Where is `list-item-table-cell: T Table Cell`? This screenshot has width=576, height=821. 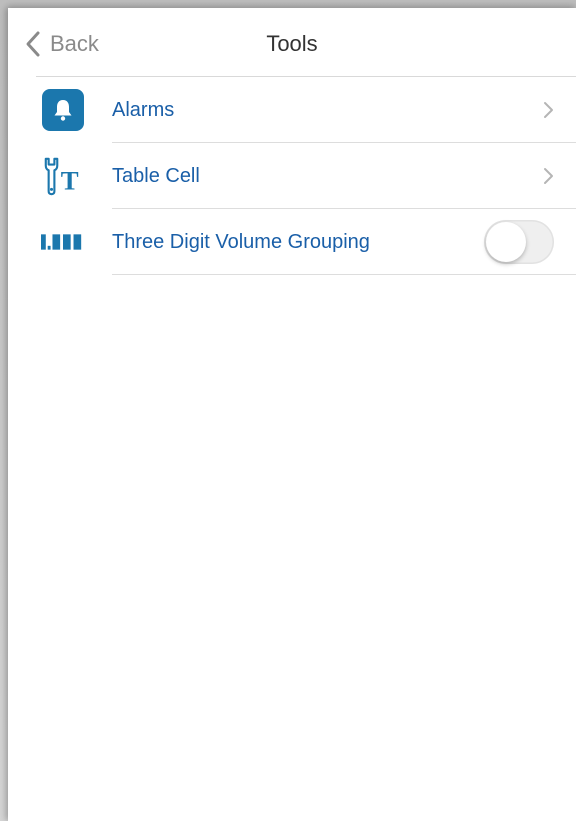 list-item-table-cell: T Table Cell is located at coordinates (292, 176).